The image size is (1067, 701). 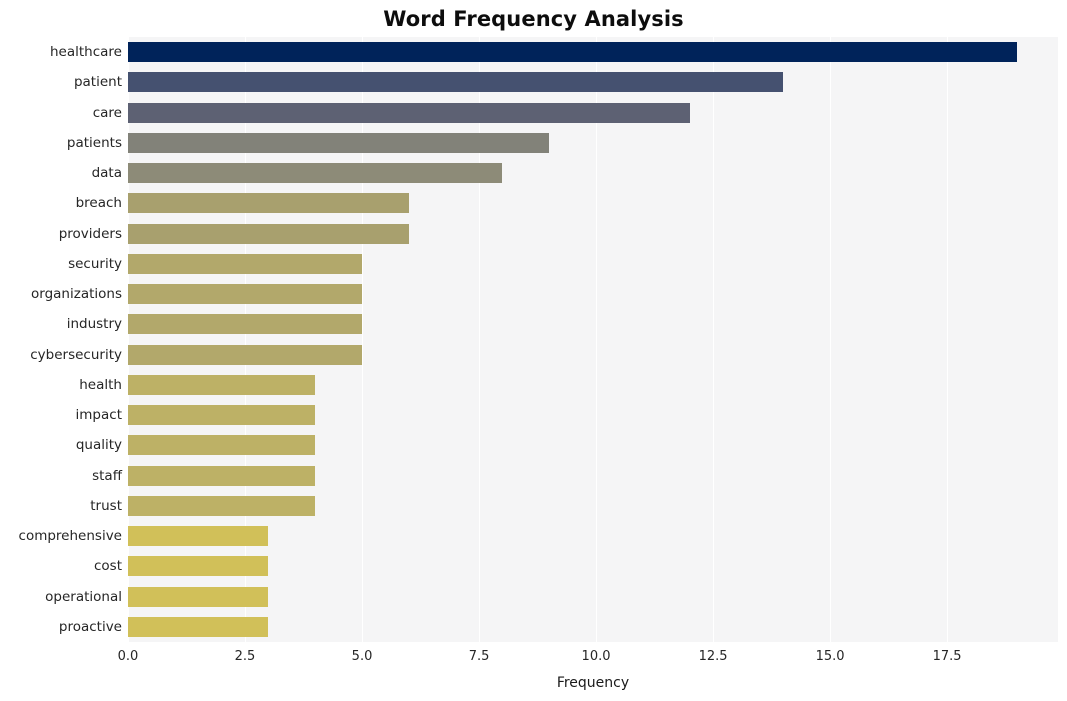 What do you see at coordinates (128, 656) in the screenshot?
I see `x-tick-label: 0.0` at bounding box center [128, 656].